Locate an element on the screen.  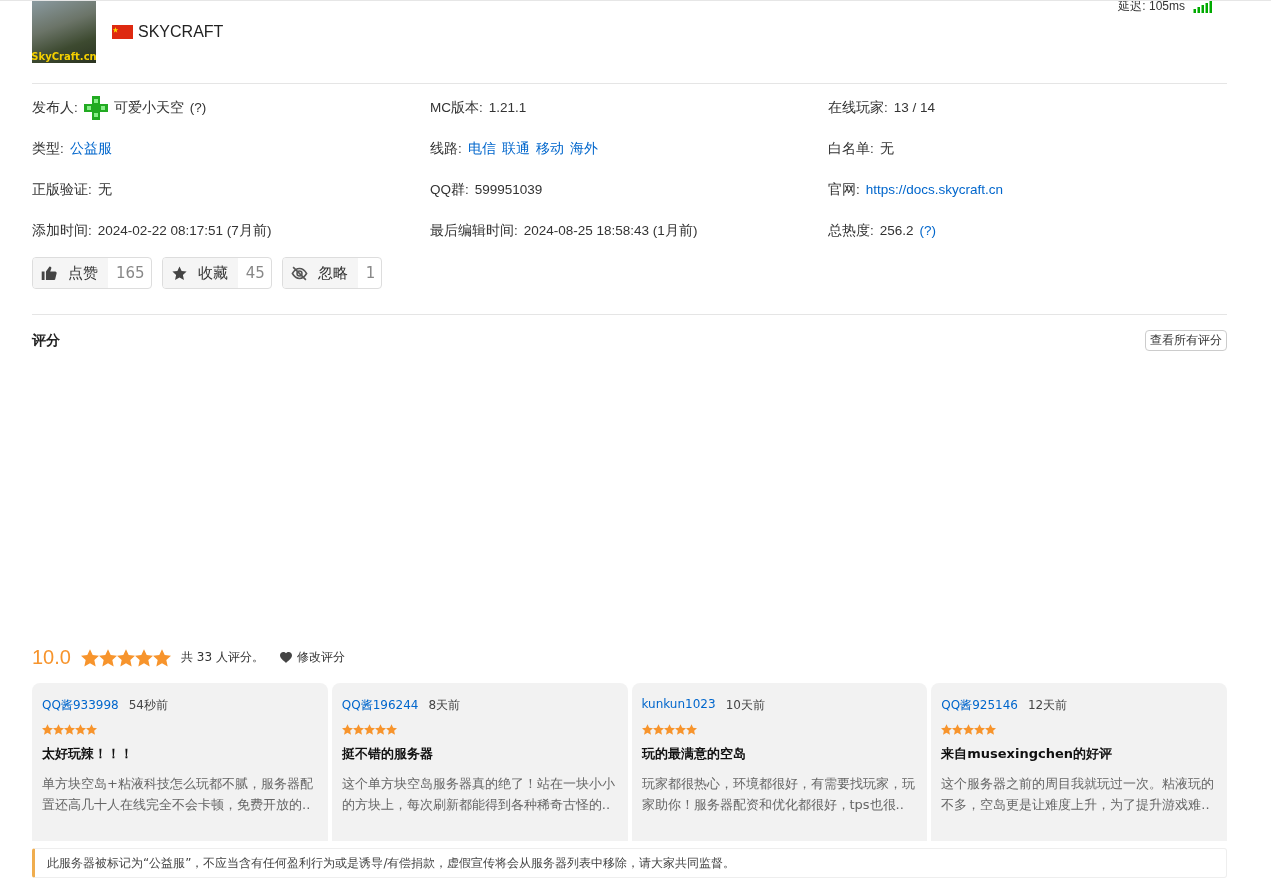
reviewer-link: QQ酱933998 is located at coordinates (80, 705).